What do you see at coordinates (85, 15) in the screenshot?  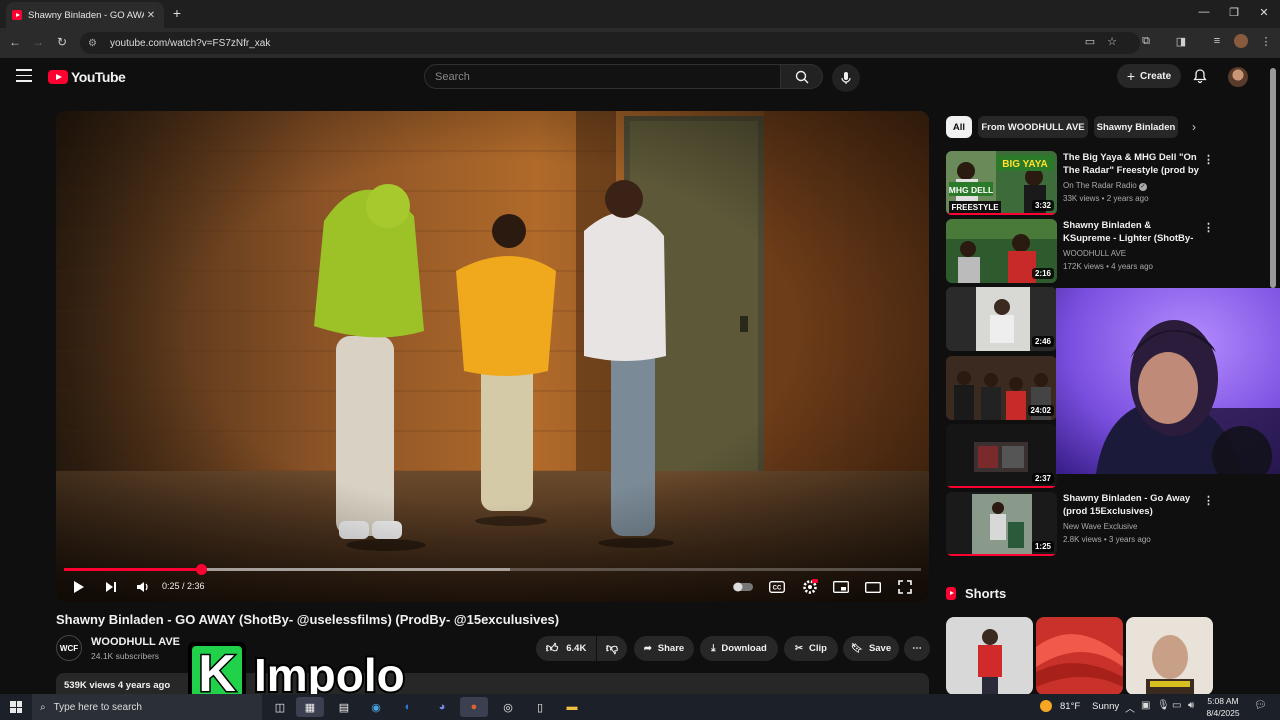 I see `browser-tab: Shawny Binladen - GO AWAY (S ✕` at bounding box center [85, 15].